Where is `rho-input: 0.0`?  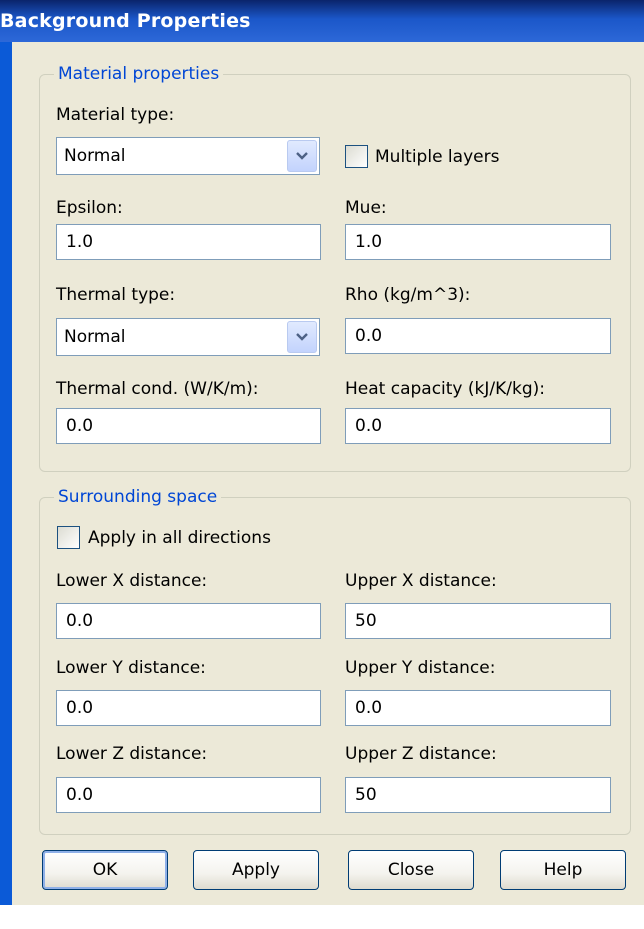 rho-input: 0.0 is located at coordinates (478, 336).